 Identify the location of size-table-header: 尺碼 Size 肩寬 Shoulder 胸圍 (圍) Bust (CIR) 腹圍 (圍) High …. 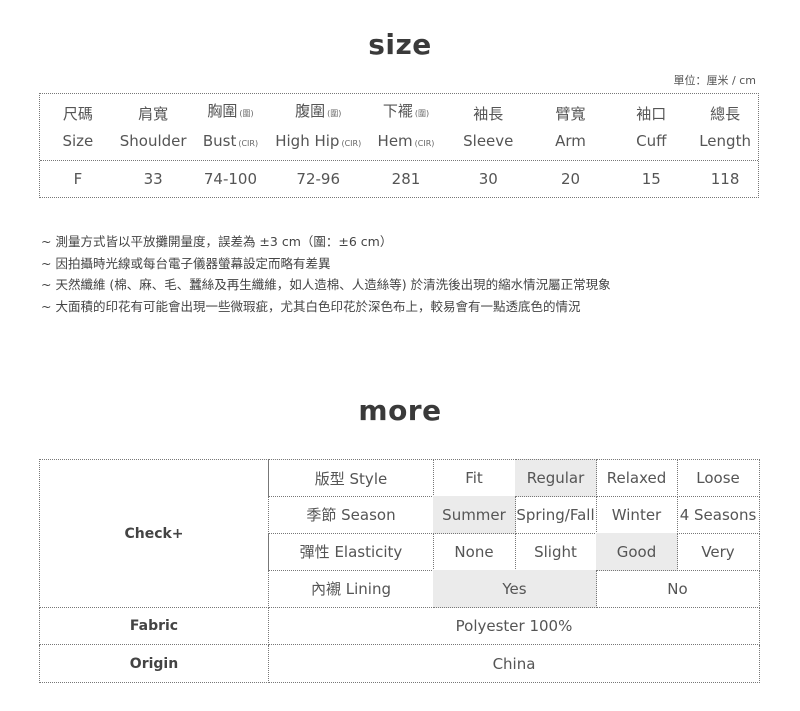
(399, 127).